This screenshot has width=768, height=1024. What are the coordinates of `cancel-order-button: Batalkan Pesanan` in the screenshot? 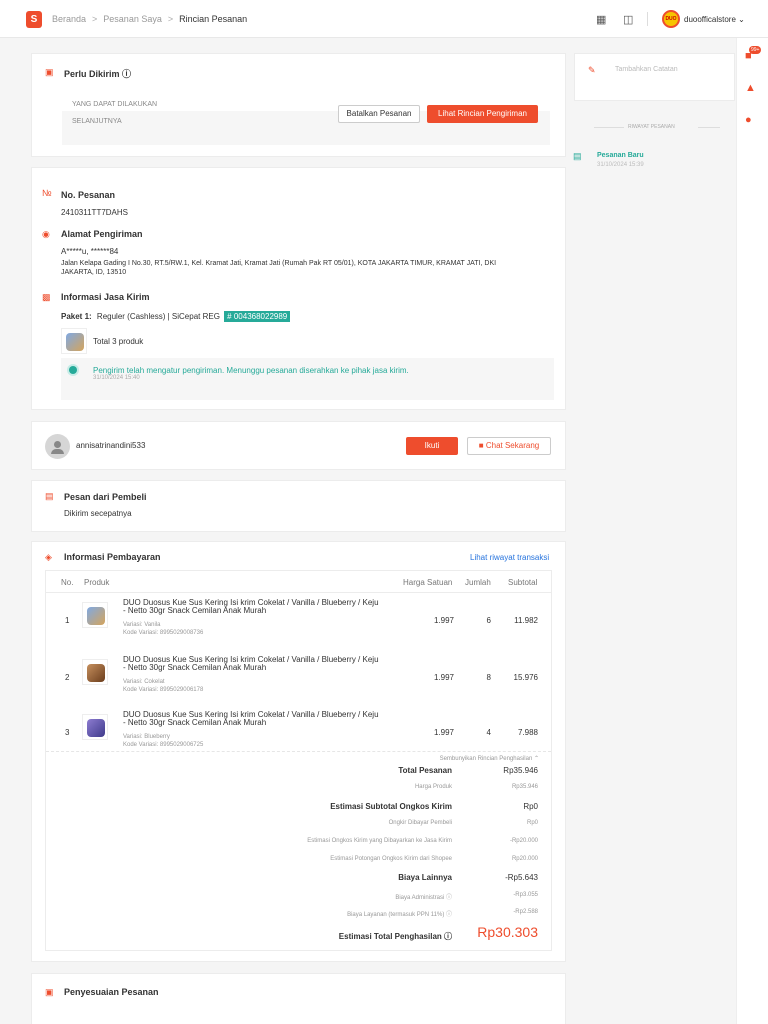 It's located at (379, 114).